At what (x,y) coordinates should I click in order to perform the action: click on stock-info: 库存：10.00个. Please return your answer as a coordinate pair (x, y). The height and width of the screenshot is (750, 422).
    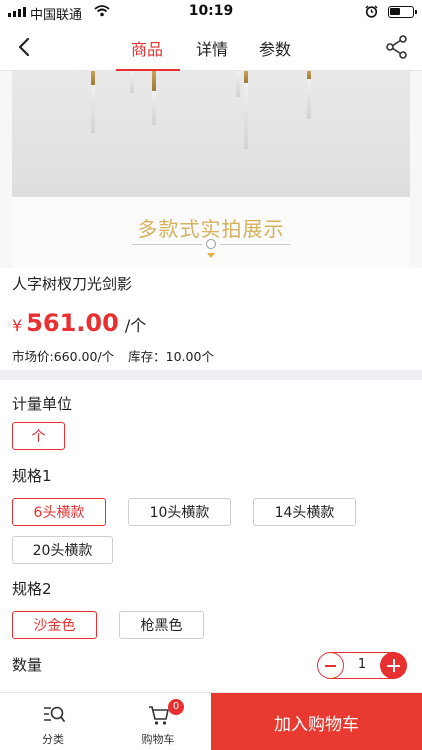
    Looking at the image, I should click on (171, 356).